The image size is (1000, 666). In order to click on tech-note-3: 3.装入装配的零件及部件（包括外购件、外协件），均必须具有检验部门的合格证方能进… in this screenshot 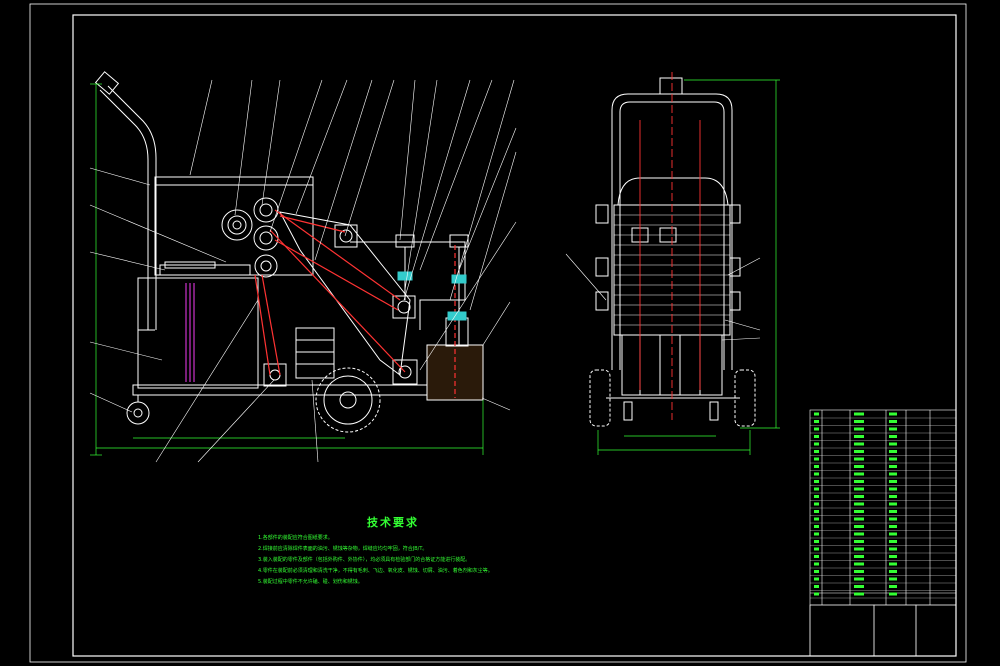, I will do `click(364, 560)`.